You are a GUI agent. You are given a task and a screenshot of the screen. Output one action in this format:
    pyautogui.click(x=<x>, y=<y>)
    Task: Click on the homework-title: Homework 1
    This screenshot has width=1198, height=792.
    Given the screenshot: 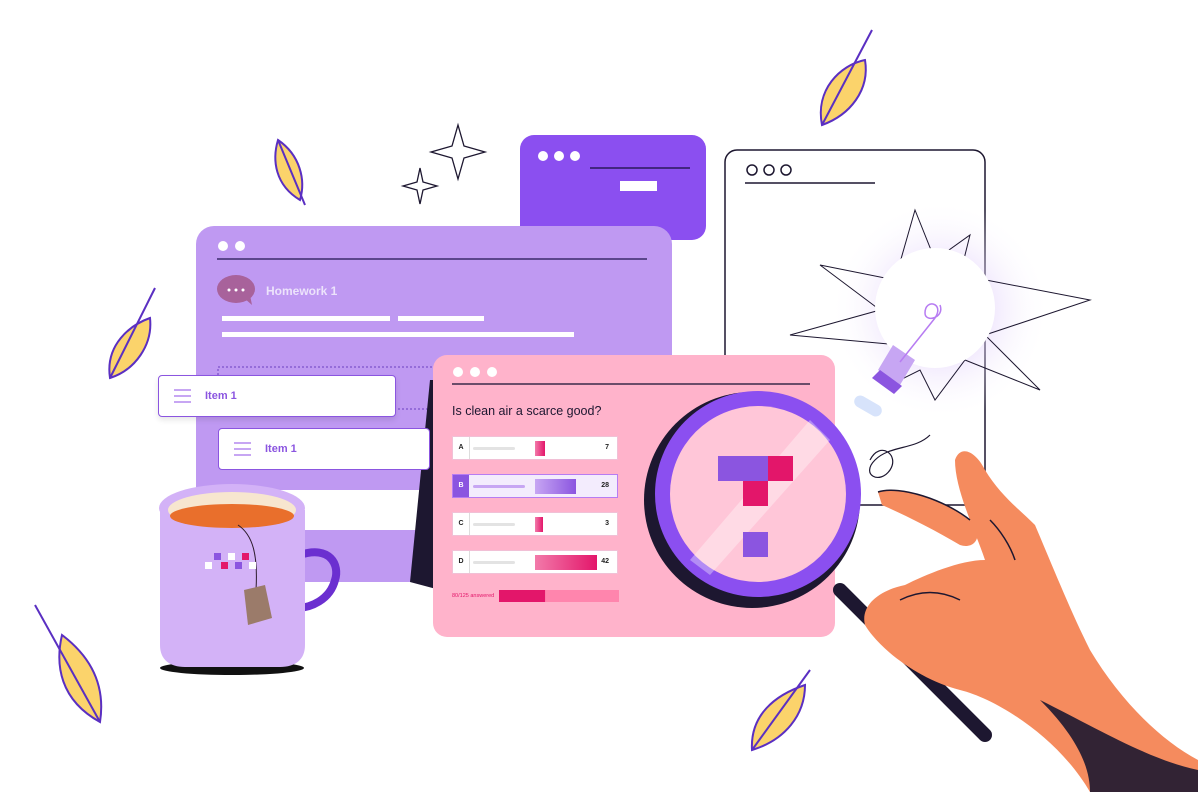 What is the action you would take?
    pyautogui.click(x=302, y=291)
    